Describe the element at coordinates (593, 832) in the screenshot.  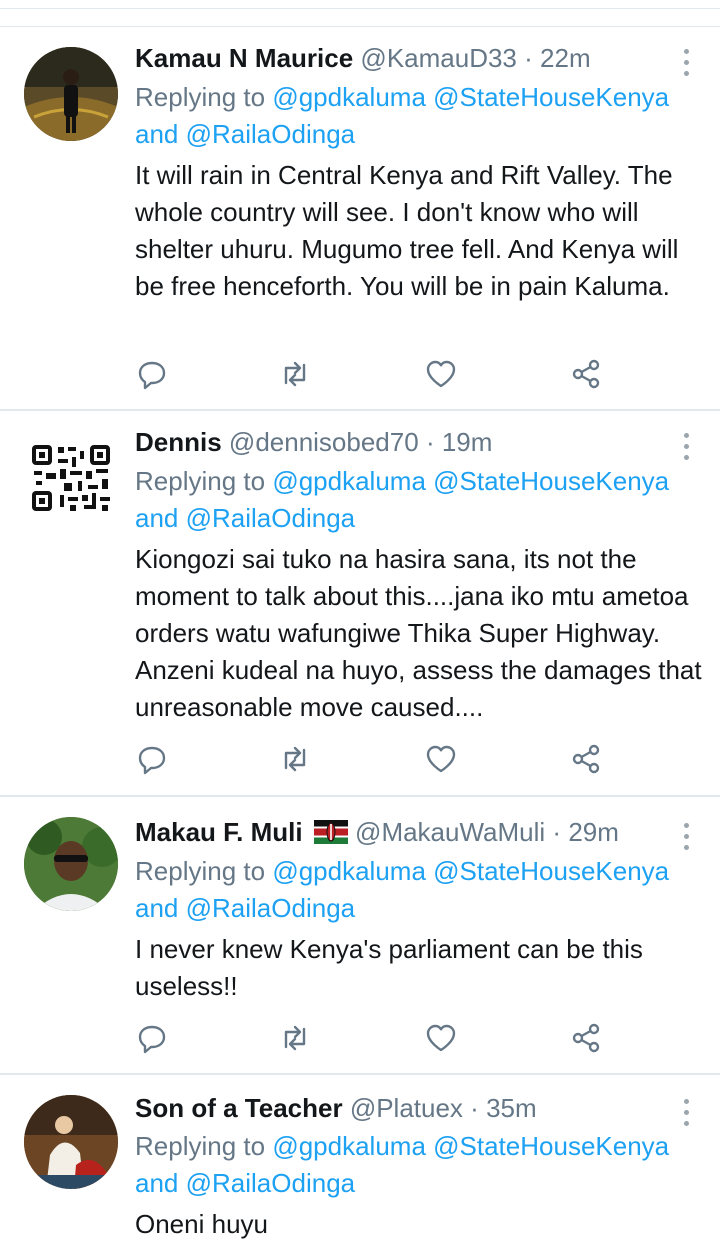
I see `timestamp: 29m` at that location.